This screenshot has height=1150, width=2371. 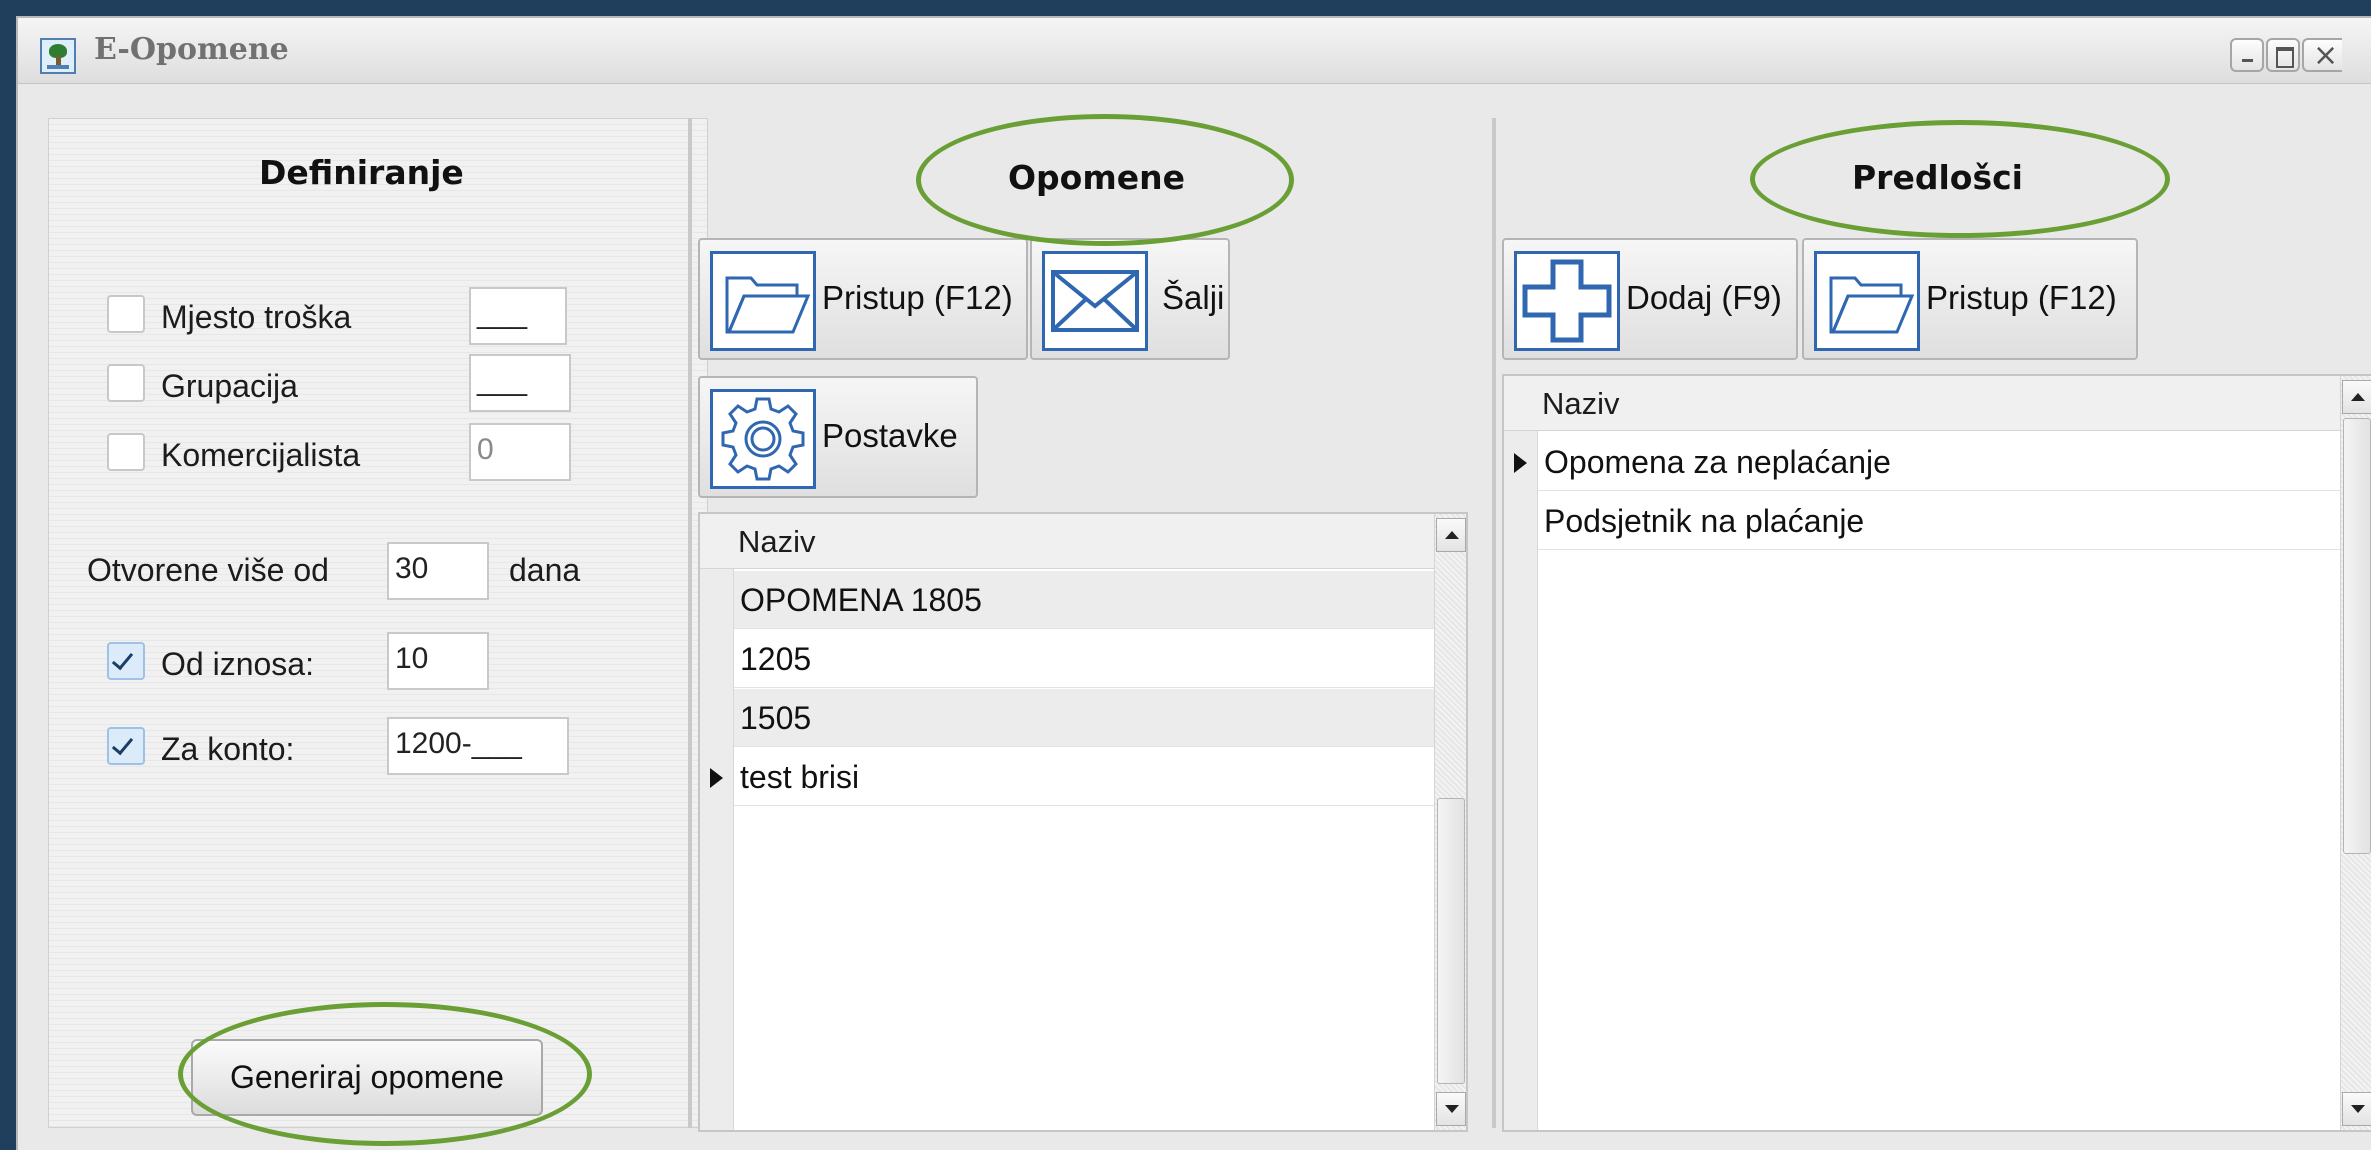 What do you see at coordinates (361, 172) in the screenshot?
I see `definiranje-title: Definiranje` at bounding box center [361, 172].